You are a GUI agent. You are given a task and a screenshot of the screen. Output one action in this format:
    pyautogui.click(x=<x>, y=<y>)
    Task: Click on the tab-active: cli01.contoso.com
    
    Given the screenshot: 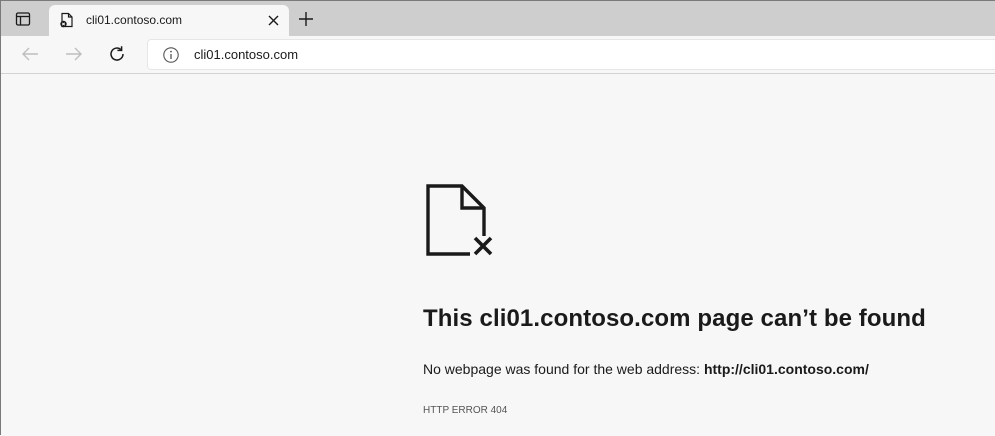 What is the action you would take?
    pyautogui.click(x=169, y=20)
    